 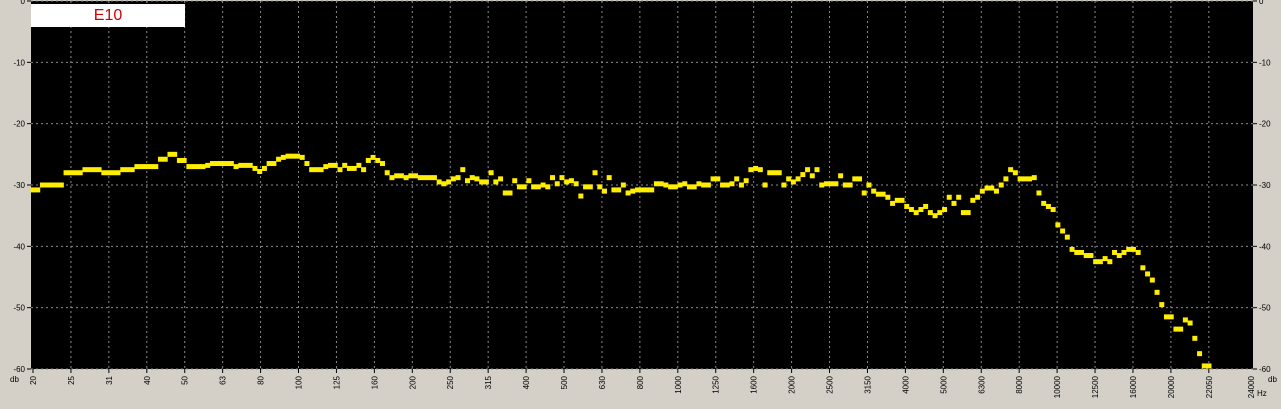 What do you see at coordinates (905, 384) in the screenshot?
I see `x-tick-label: 4000` at bounding box center [905, 384].